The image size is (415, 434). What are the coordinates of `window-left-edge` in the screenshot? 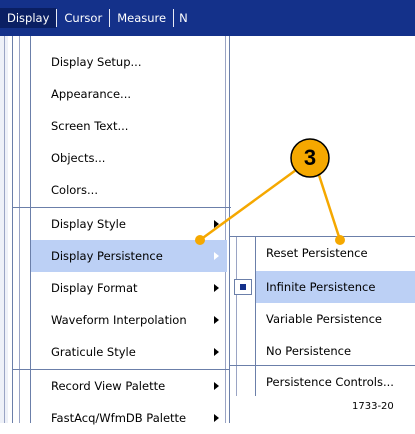 It's located at (4, 229).